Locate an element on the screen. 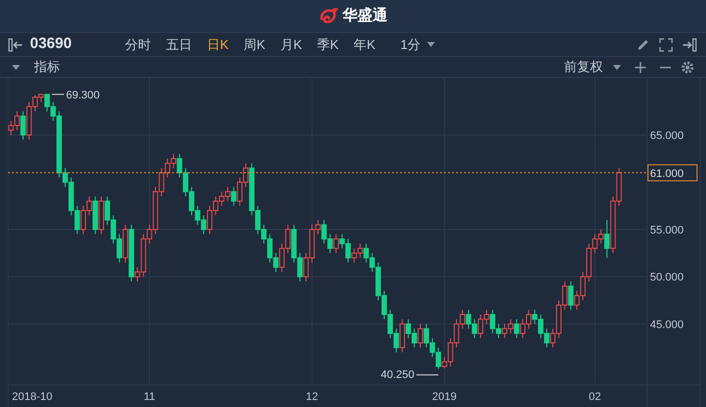  adjust-dropdown: 前复权 is located at coordinates (592, 67).